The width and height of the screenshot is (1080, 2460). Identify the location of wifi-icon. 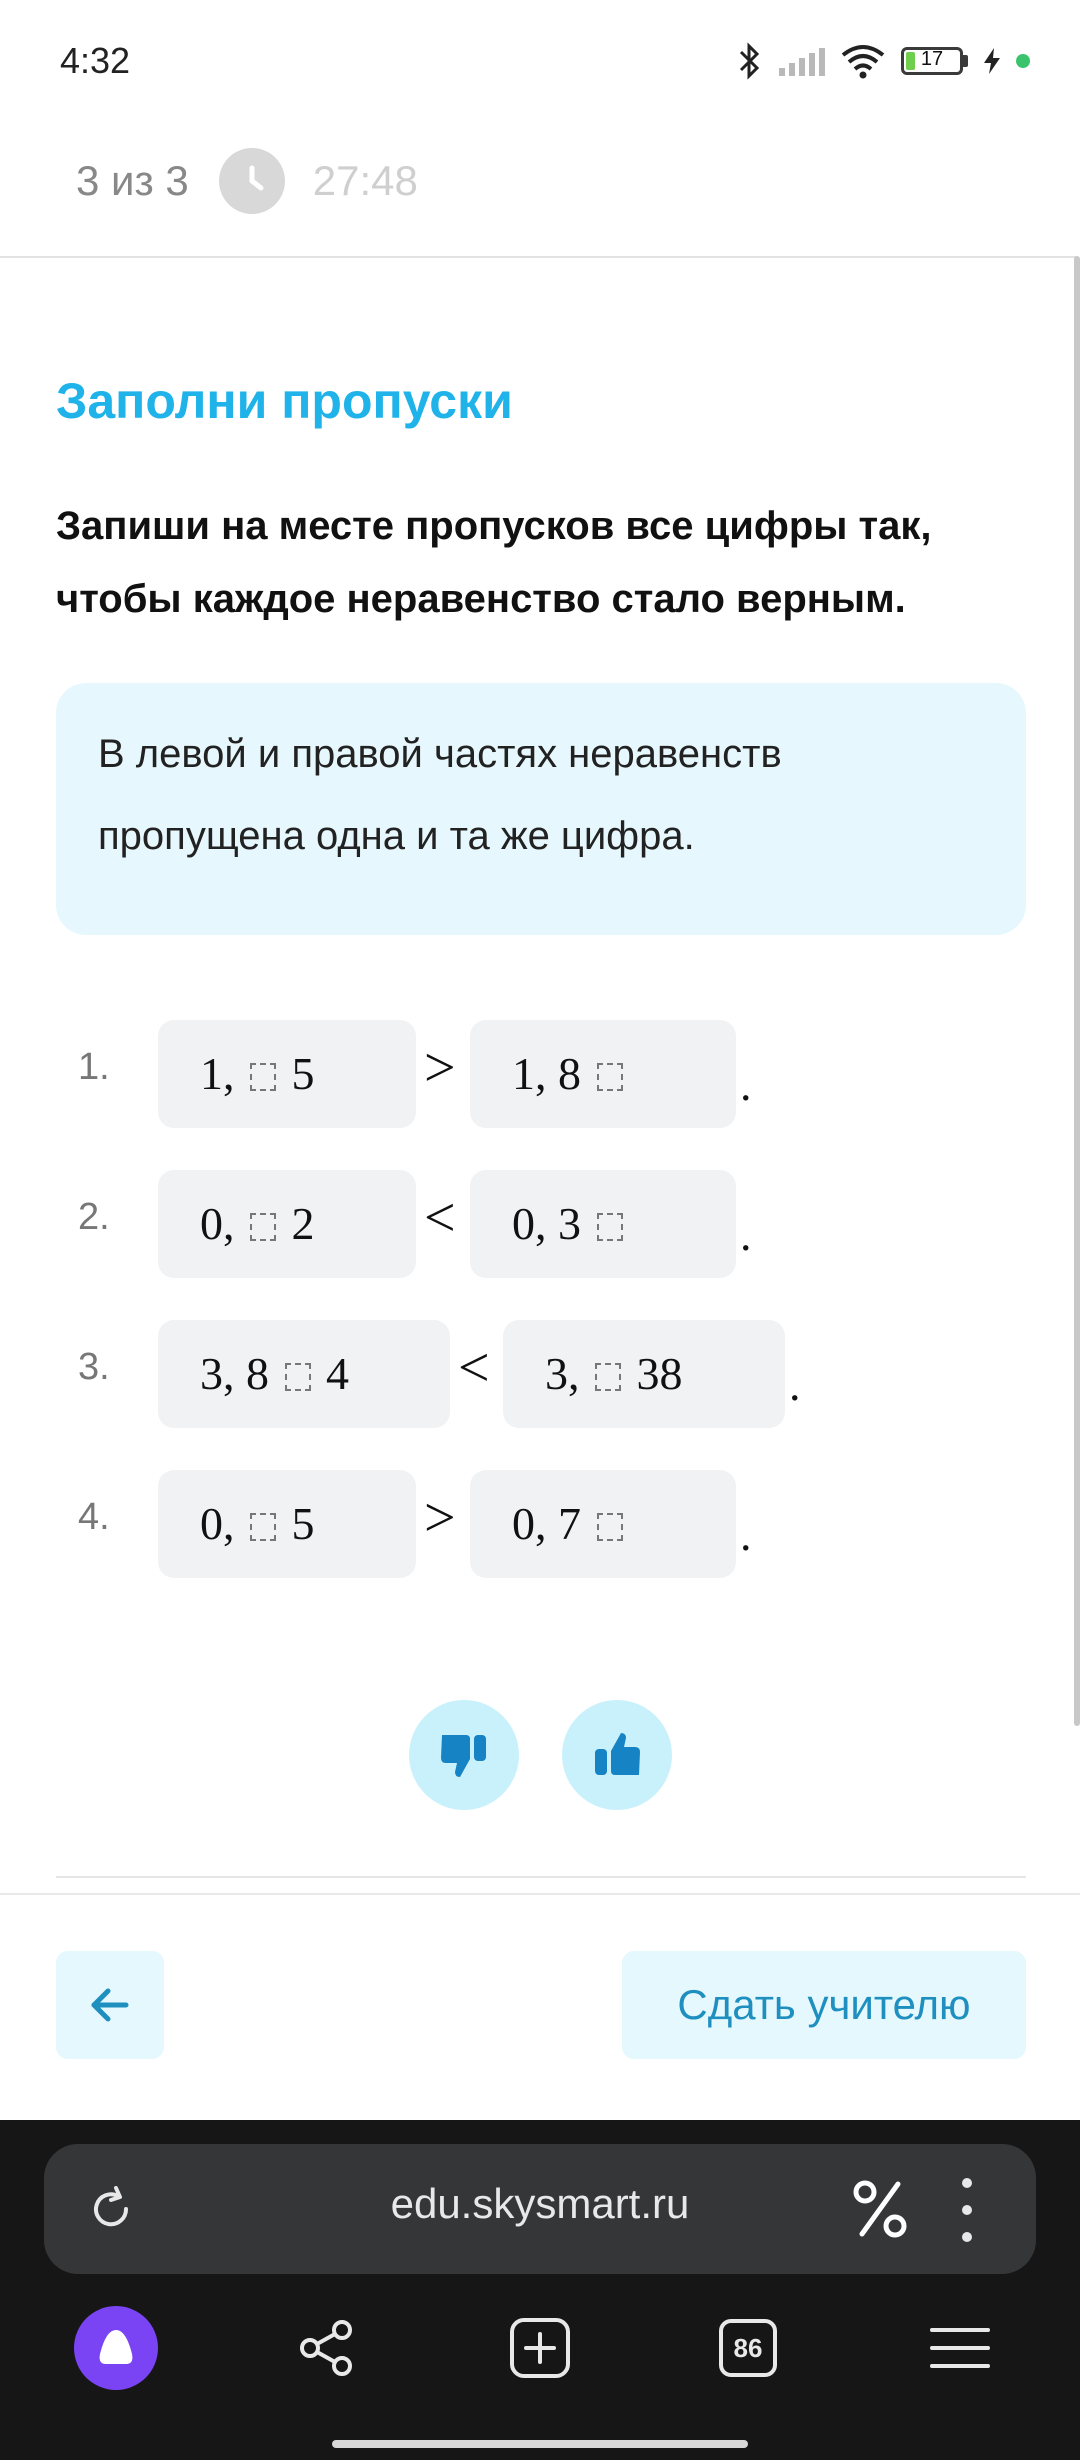
(863, 62).